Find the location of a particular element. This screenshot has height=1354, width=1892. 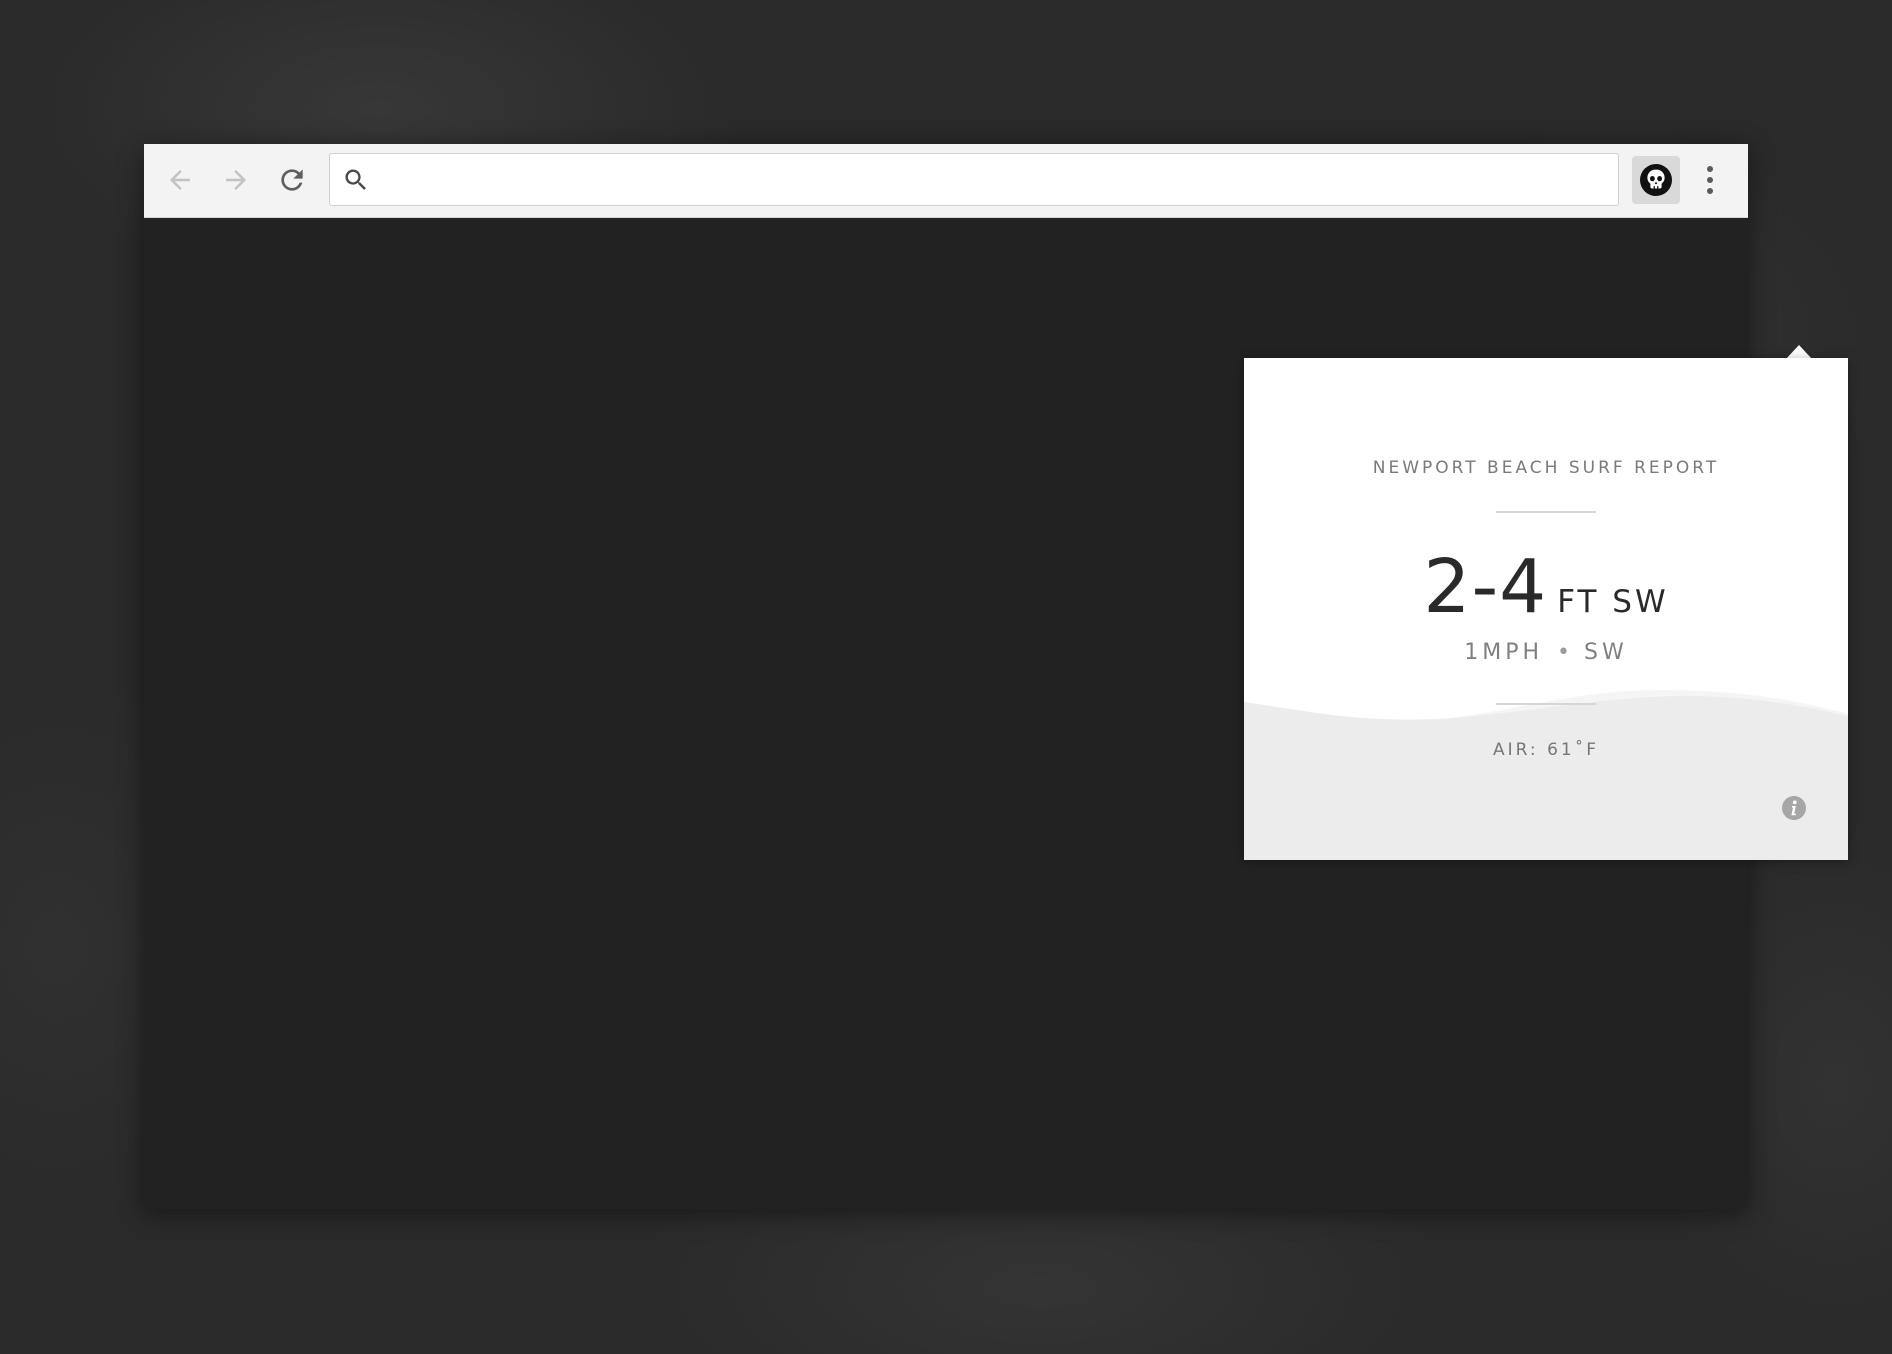

title-divider is located at coordinates (1546, 512).